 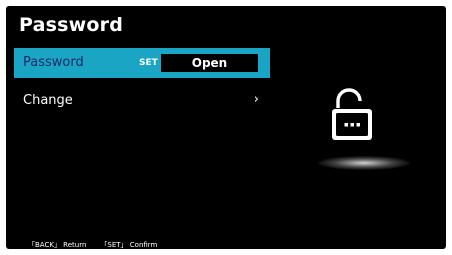 What do you see at coordinates (92, 244) in the screenshot?
I see `key-hints-footer: 「BACK」 Return 「SET」 Confirm` at bounding box center [92, 244].